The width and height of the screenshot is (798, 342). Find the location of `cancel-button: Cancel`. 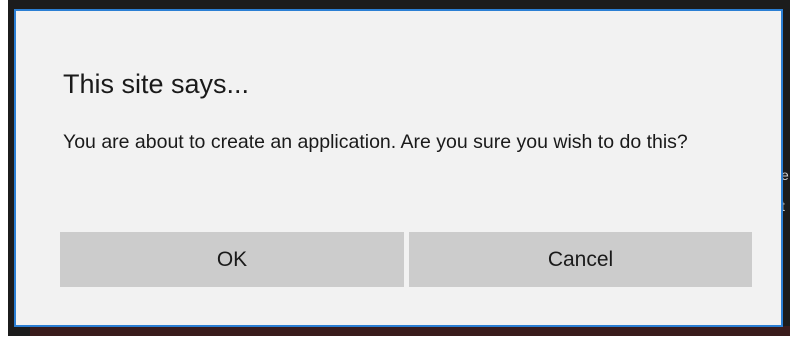

cancel-button: Cancel is located at coordinates (580, 259).